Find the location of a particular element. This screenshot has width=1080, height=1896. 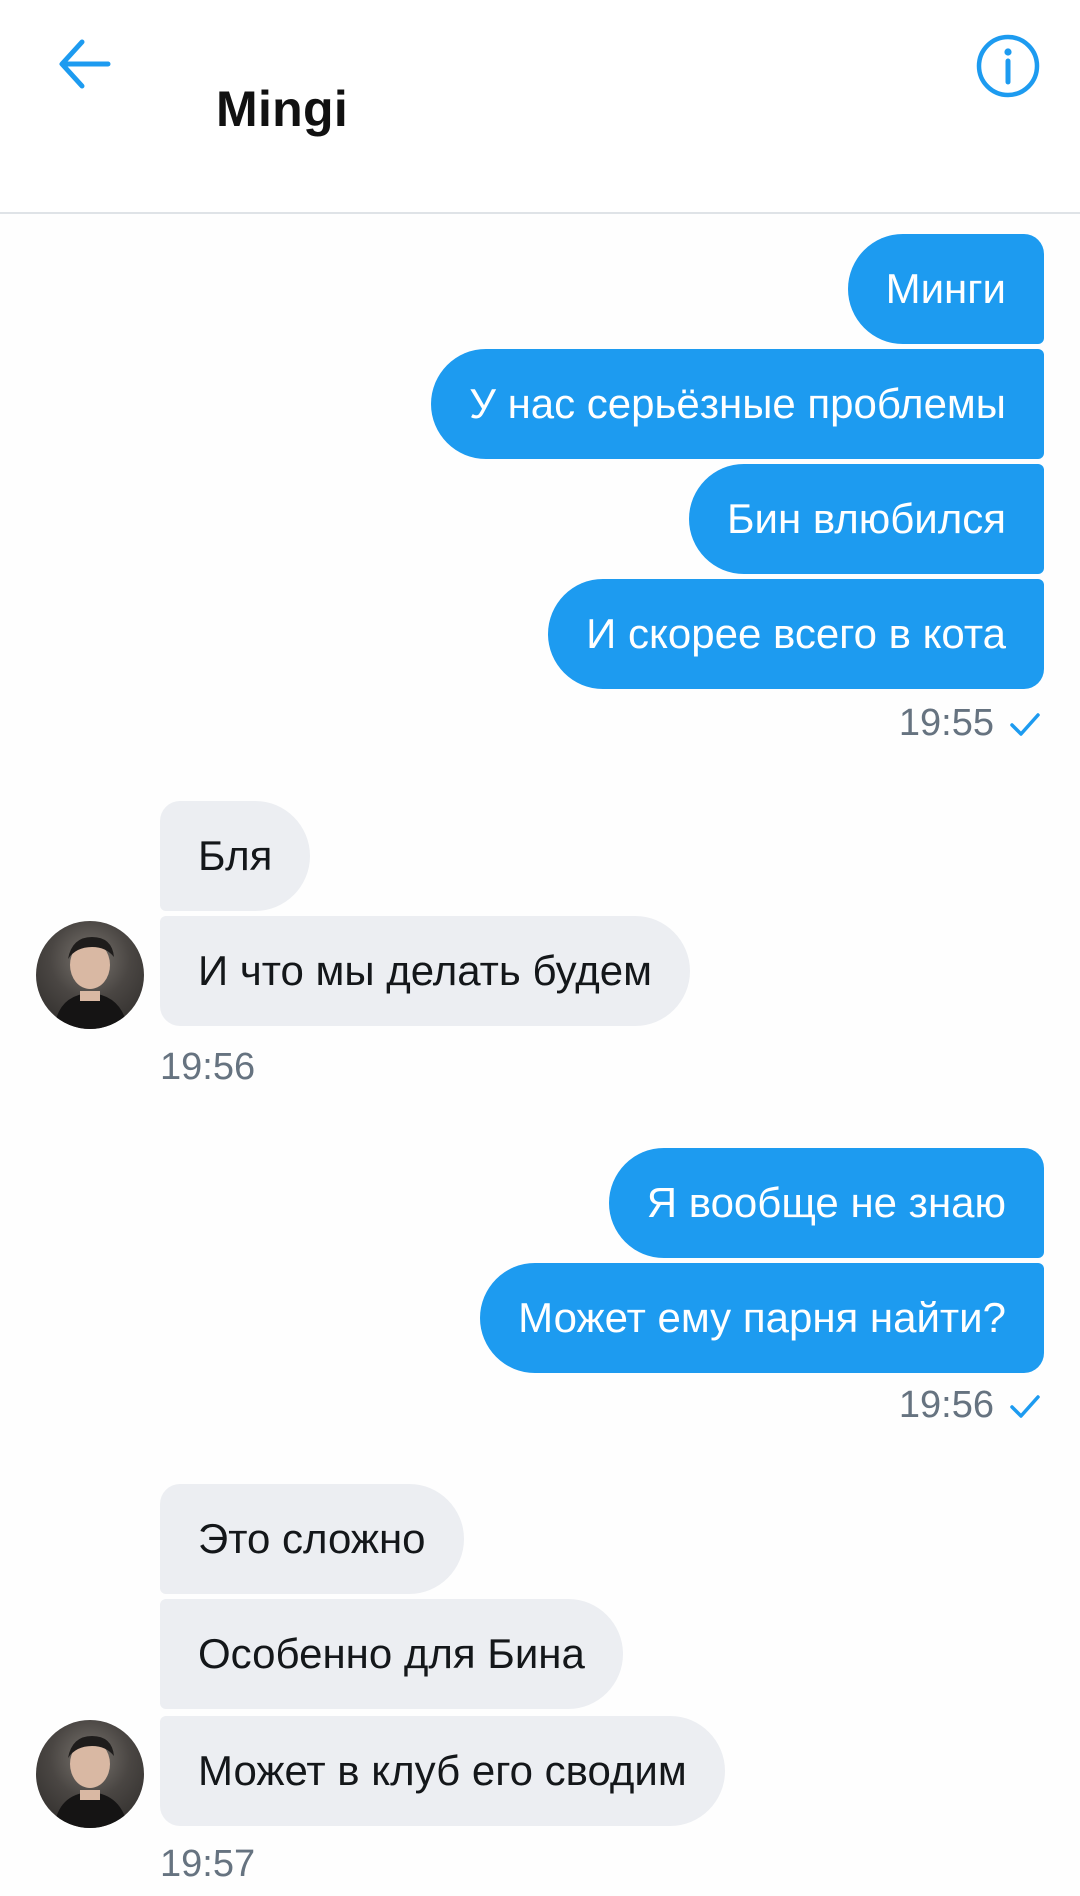

message-timestamp: 19:55 is located at coordinates (970, 723).